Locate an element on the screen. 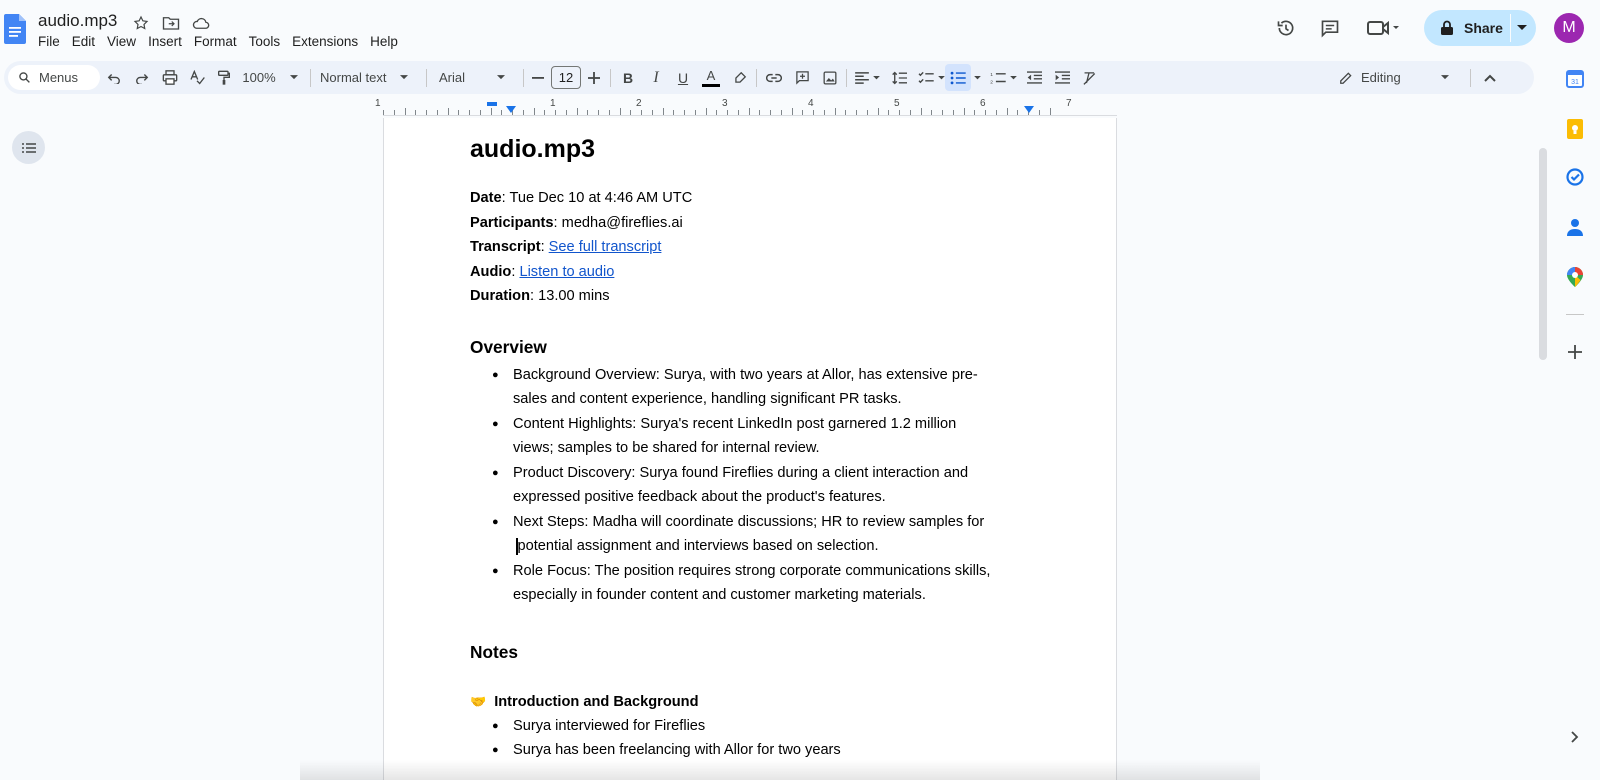 The image size is (1600, 780). zoom-select: 100% is located at coordinates (270, 77).